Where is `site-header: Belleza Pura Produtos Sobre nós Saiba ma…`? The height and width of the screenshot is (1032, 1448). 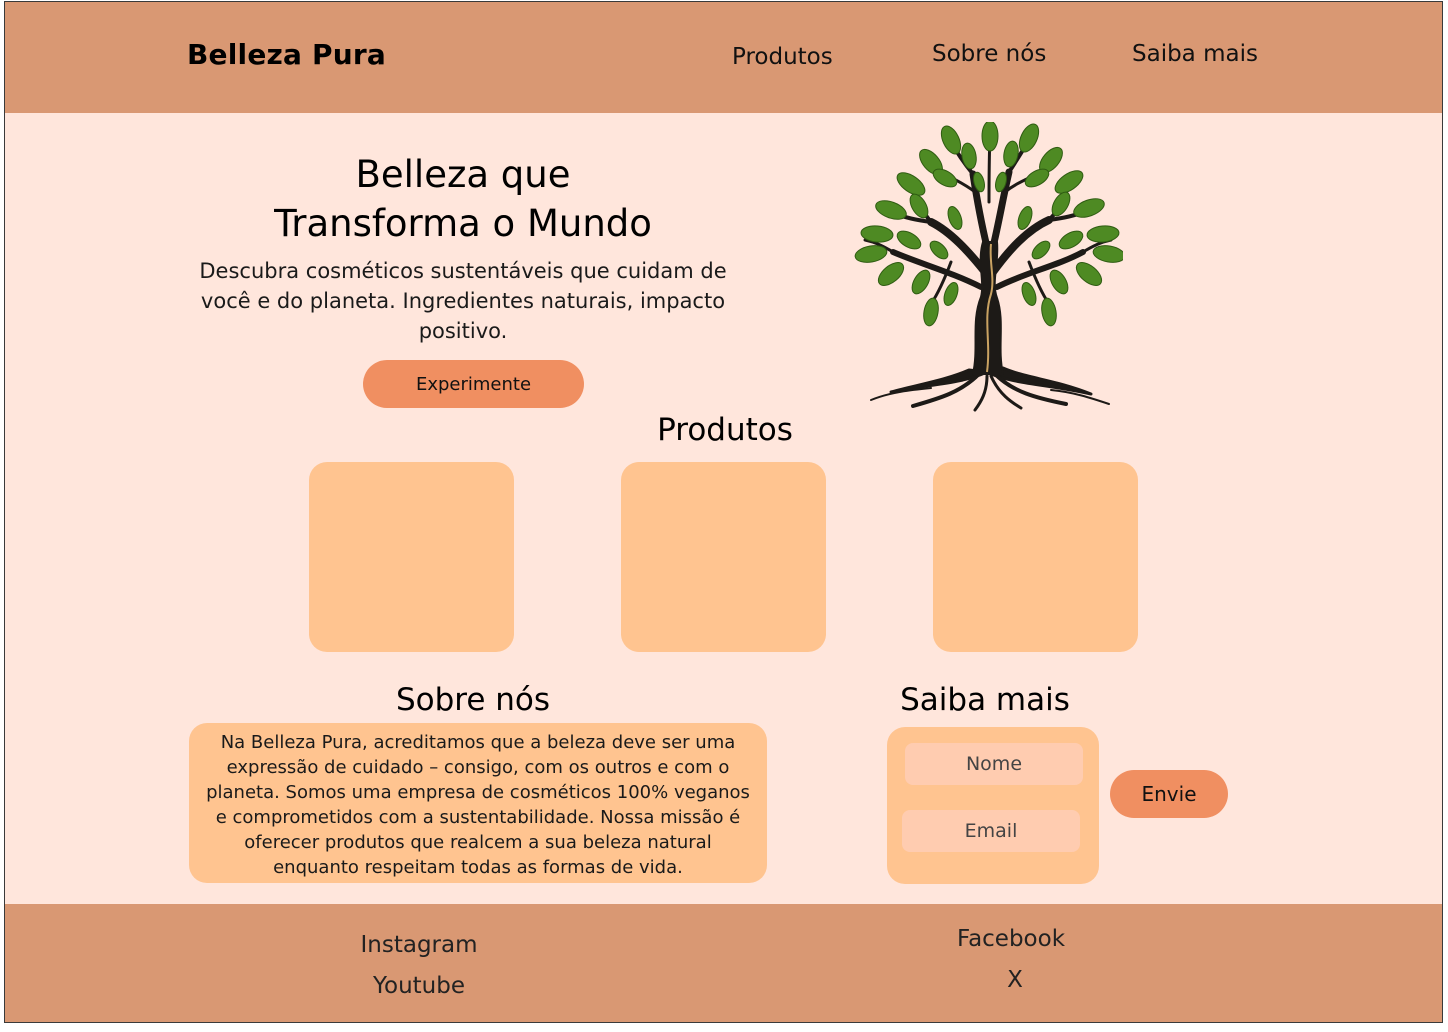 site-header: Belleza Pura Produtos Sobre nós Saiba ma… is located at coordinates (723, 57).